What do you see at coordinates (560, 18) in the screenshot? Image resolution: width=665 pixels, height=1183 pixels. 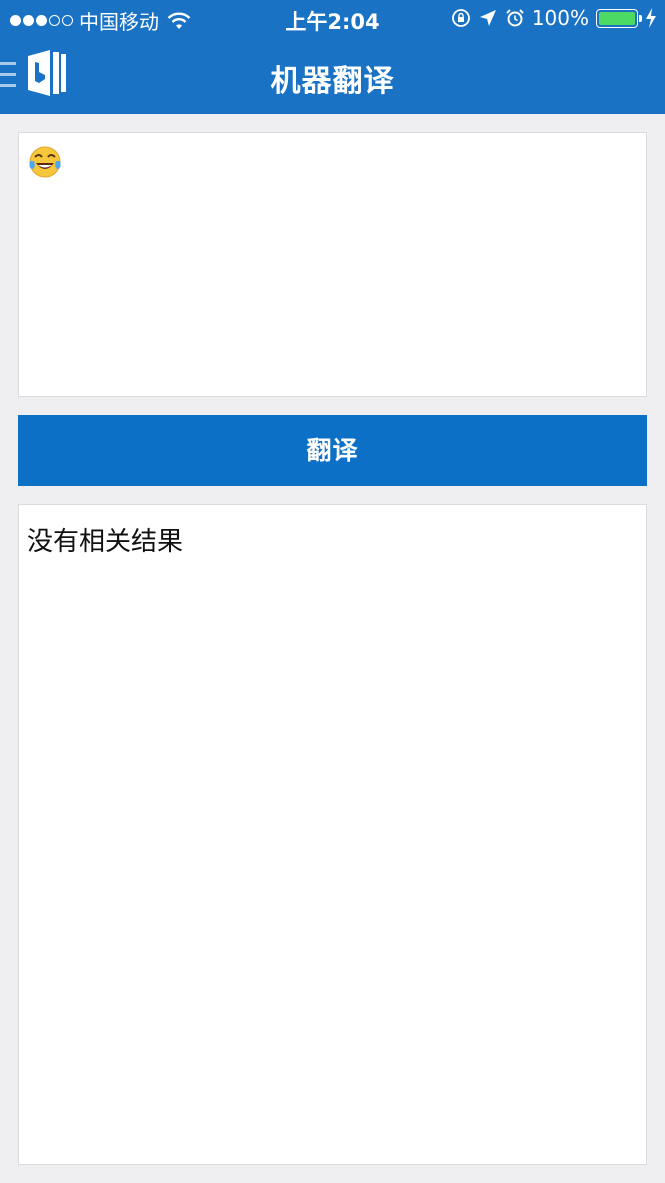 I see `battery-percent: 100%` at bounding box center [560, 18].